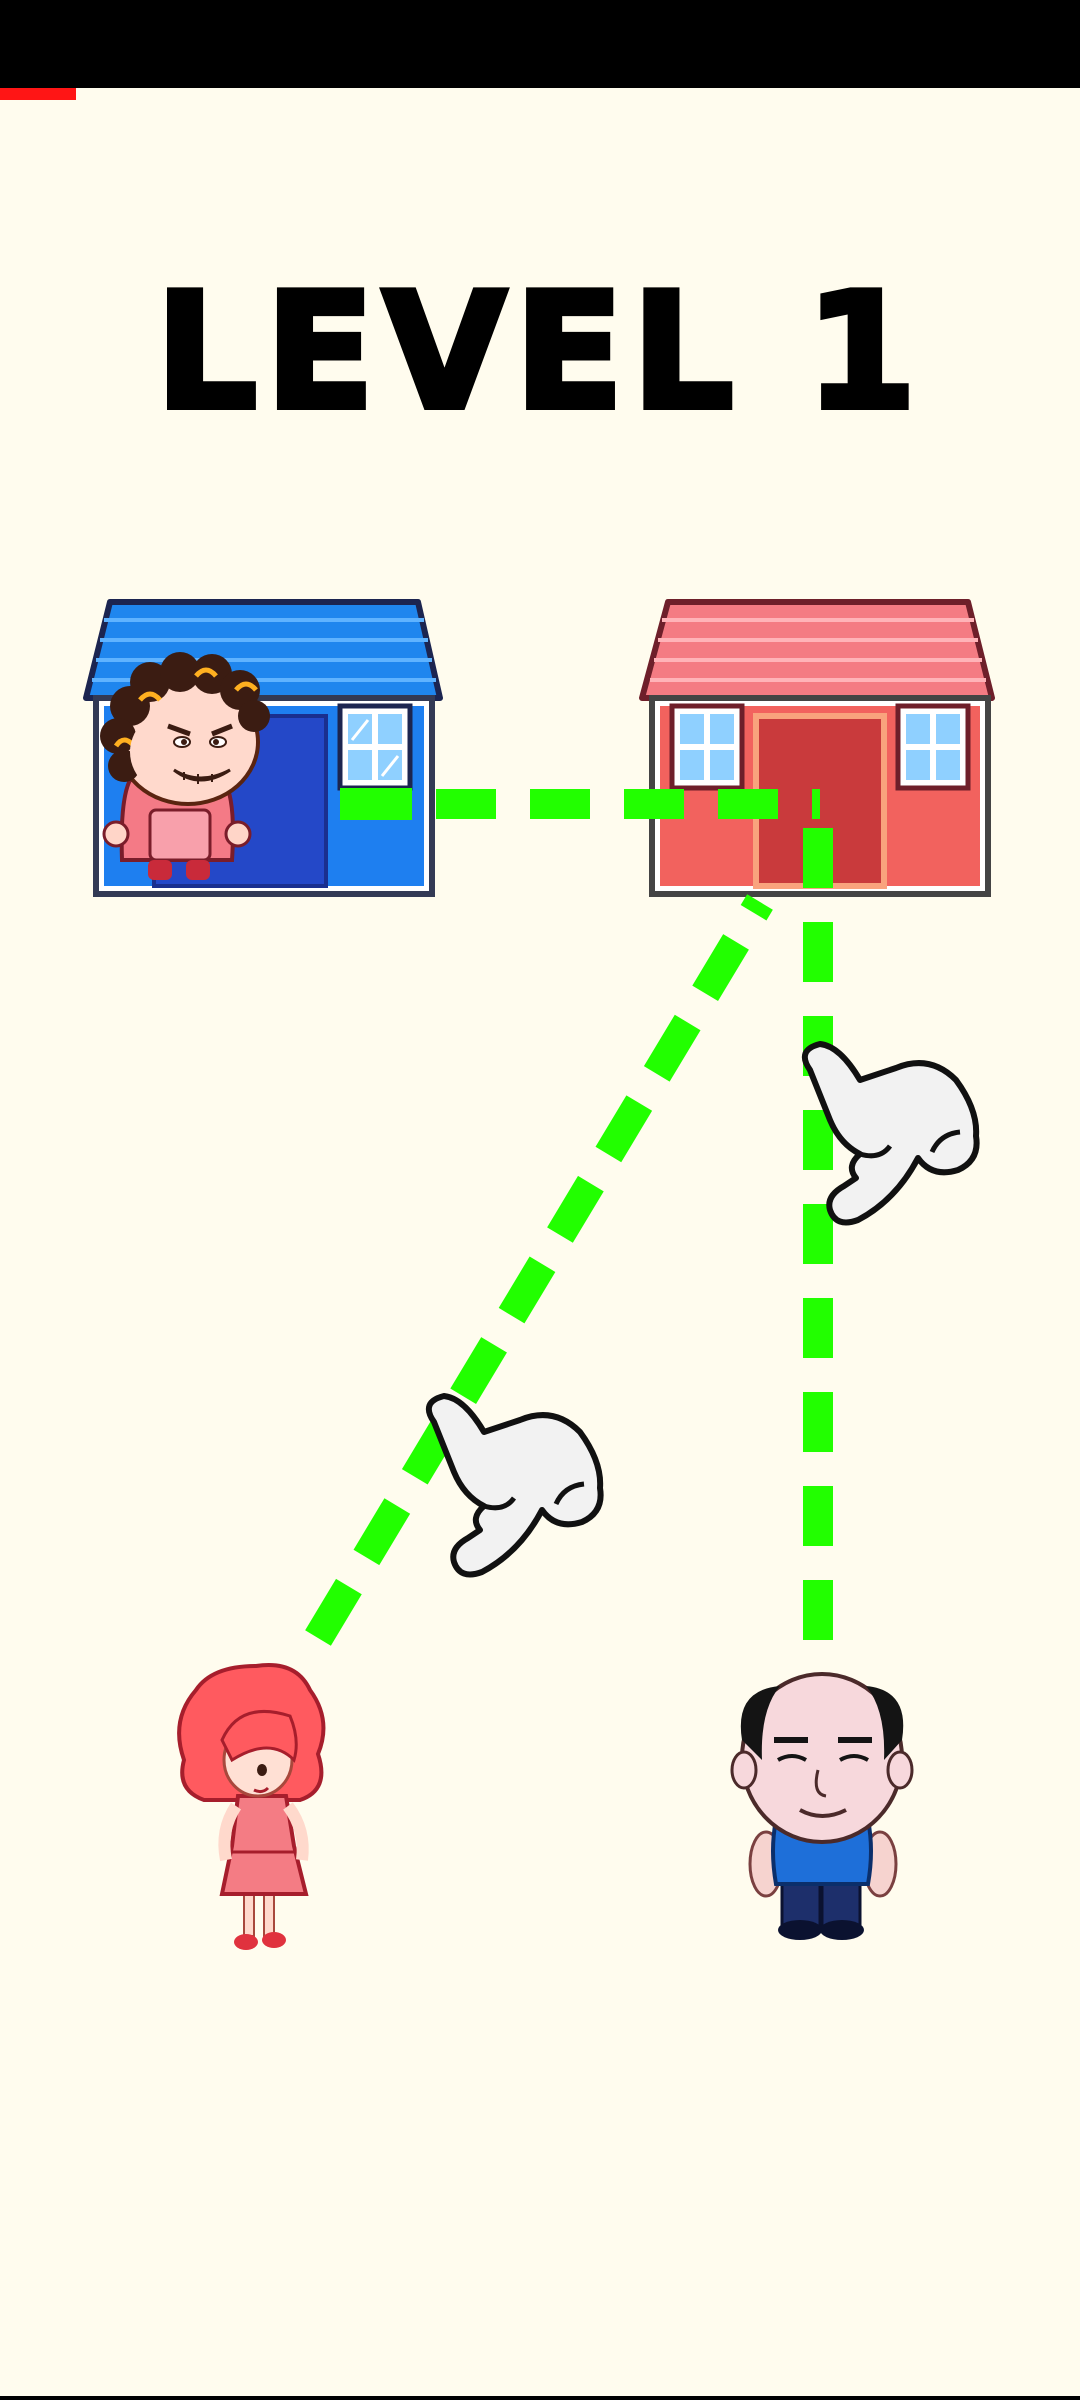 The image size is (1080, 2400). Describe the element at coordinates (251, 1806) in the screenshot. I see `young-woman-character` at that location.